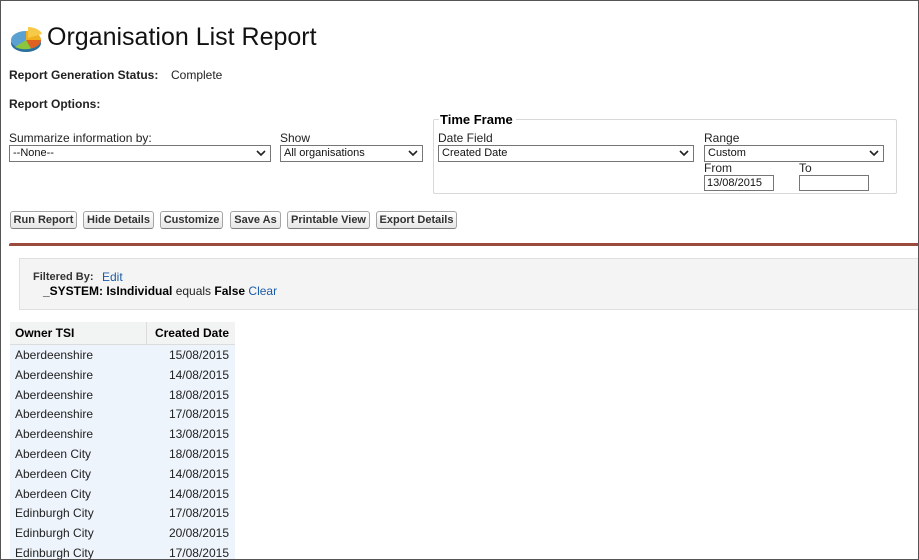 The height and width of the screenshot is (560, 919). What do you see at coordinates (108, 291) in the screenshot?
I see `filter-field: _SYSTEM: IsIndividual` at bounding box center [108, 291].